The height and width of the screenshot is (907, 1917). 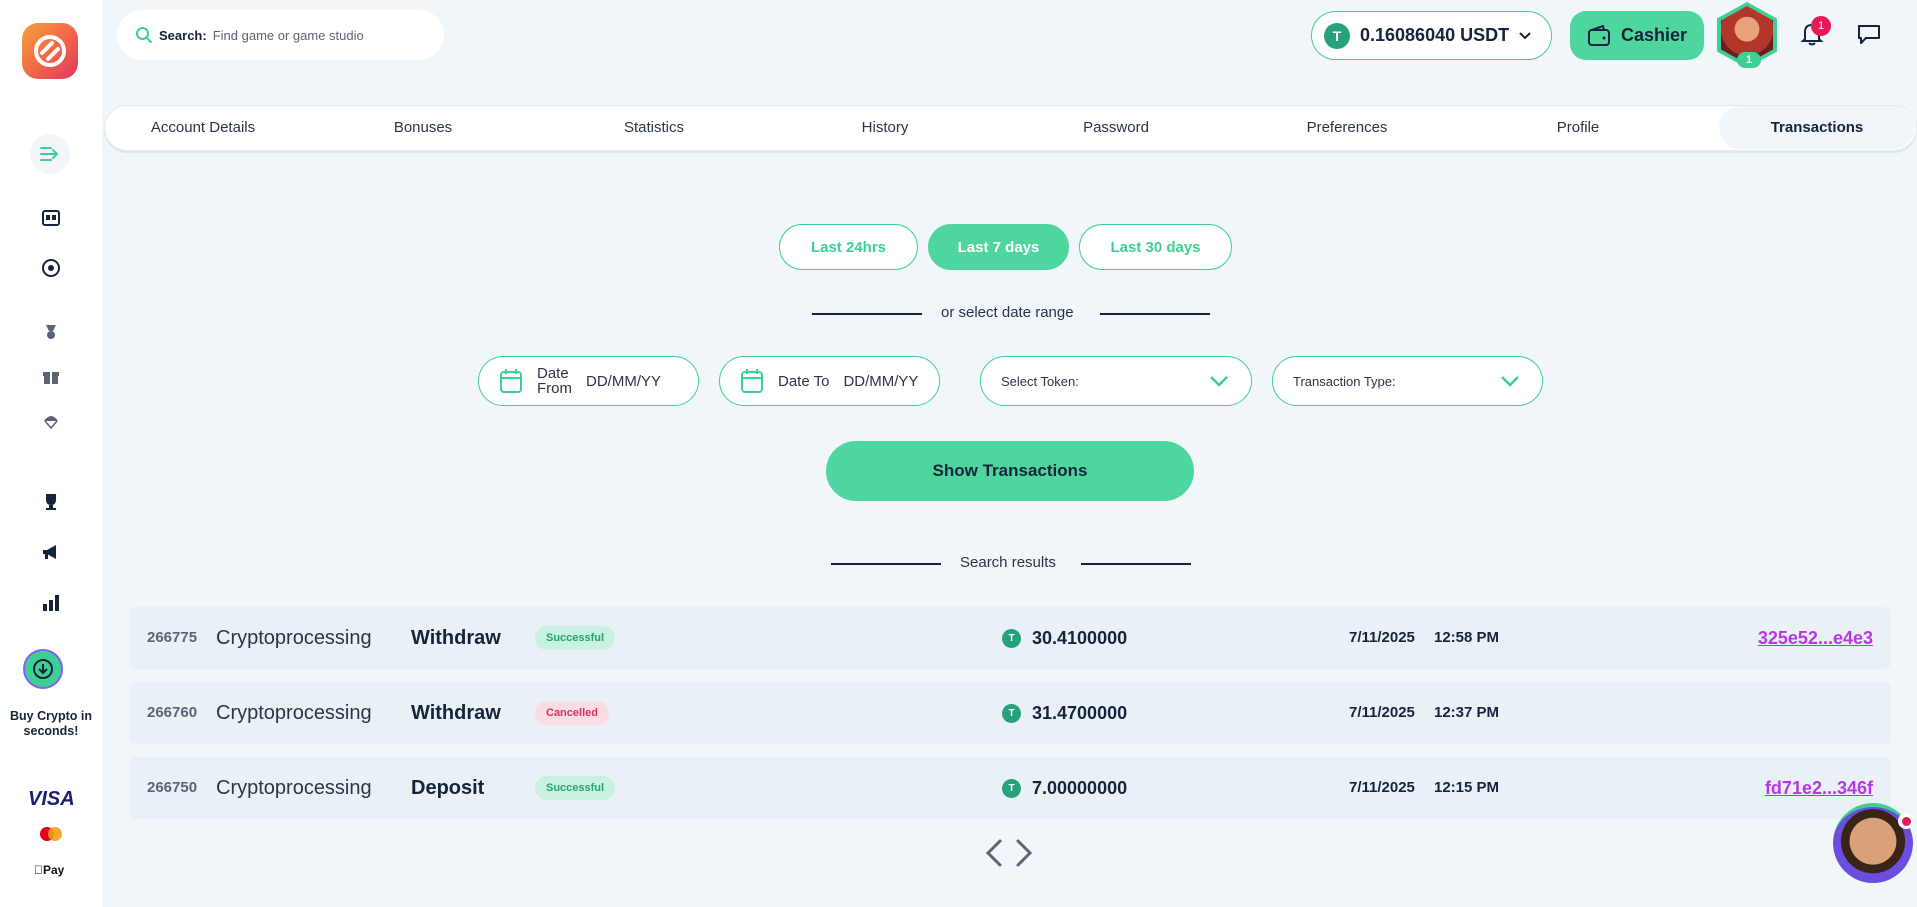 I want to click on divider-right, so click(x=1155, y=314).